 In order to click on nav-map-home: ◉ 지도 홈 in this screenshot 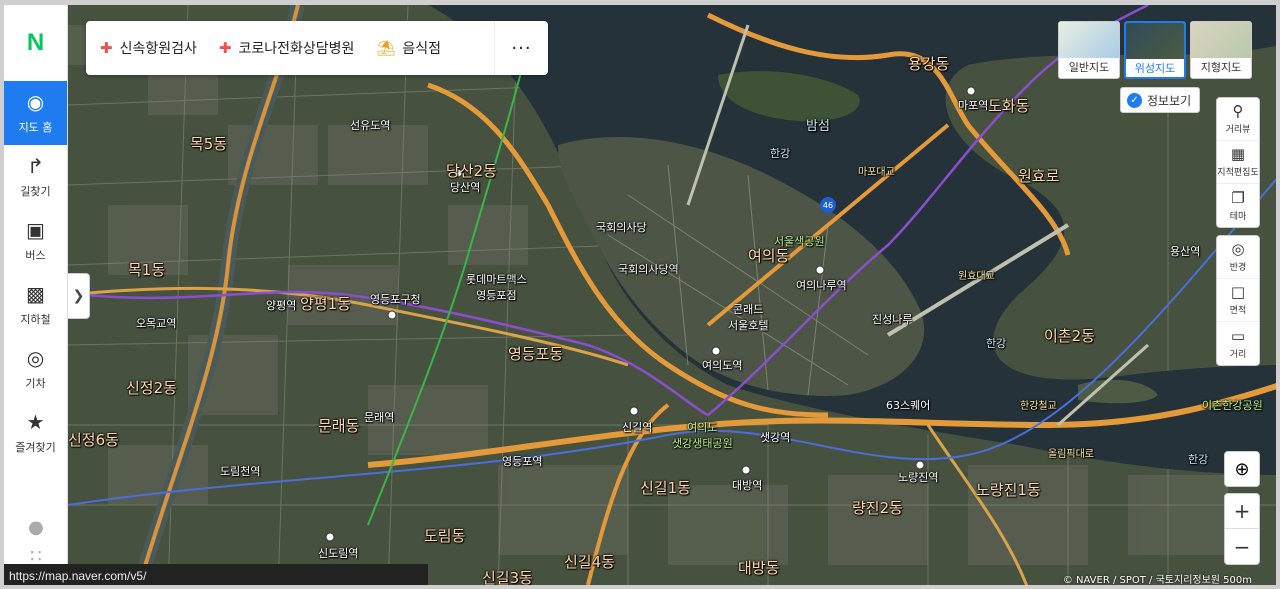, I will do `click(35, 113)`.